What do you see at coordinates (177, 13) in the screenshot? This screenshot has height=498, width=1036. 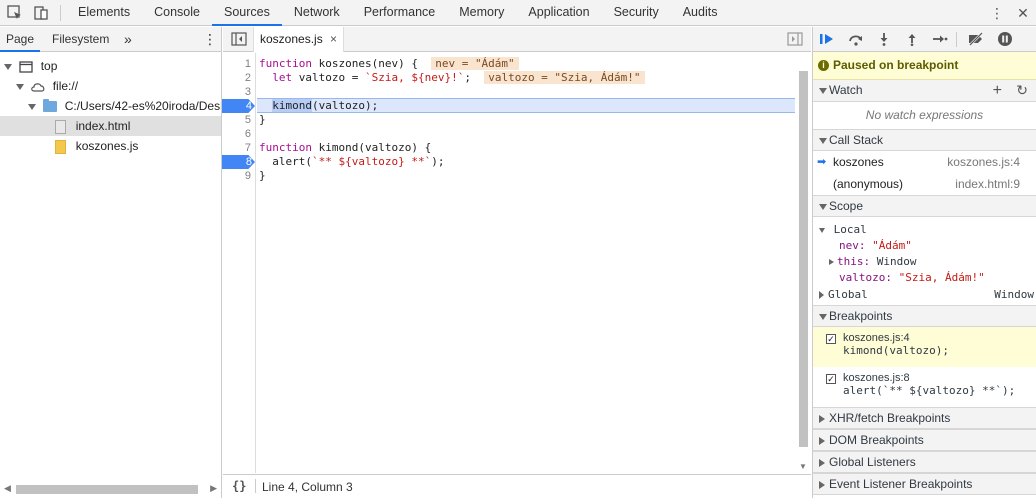 I see `tab-console: Console` at bounding box center [177, 13].